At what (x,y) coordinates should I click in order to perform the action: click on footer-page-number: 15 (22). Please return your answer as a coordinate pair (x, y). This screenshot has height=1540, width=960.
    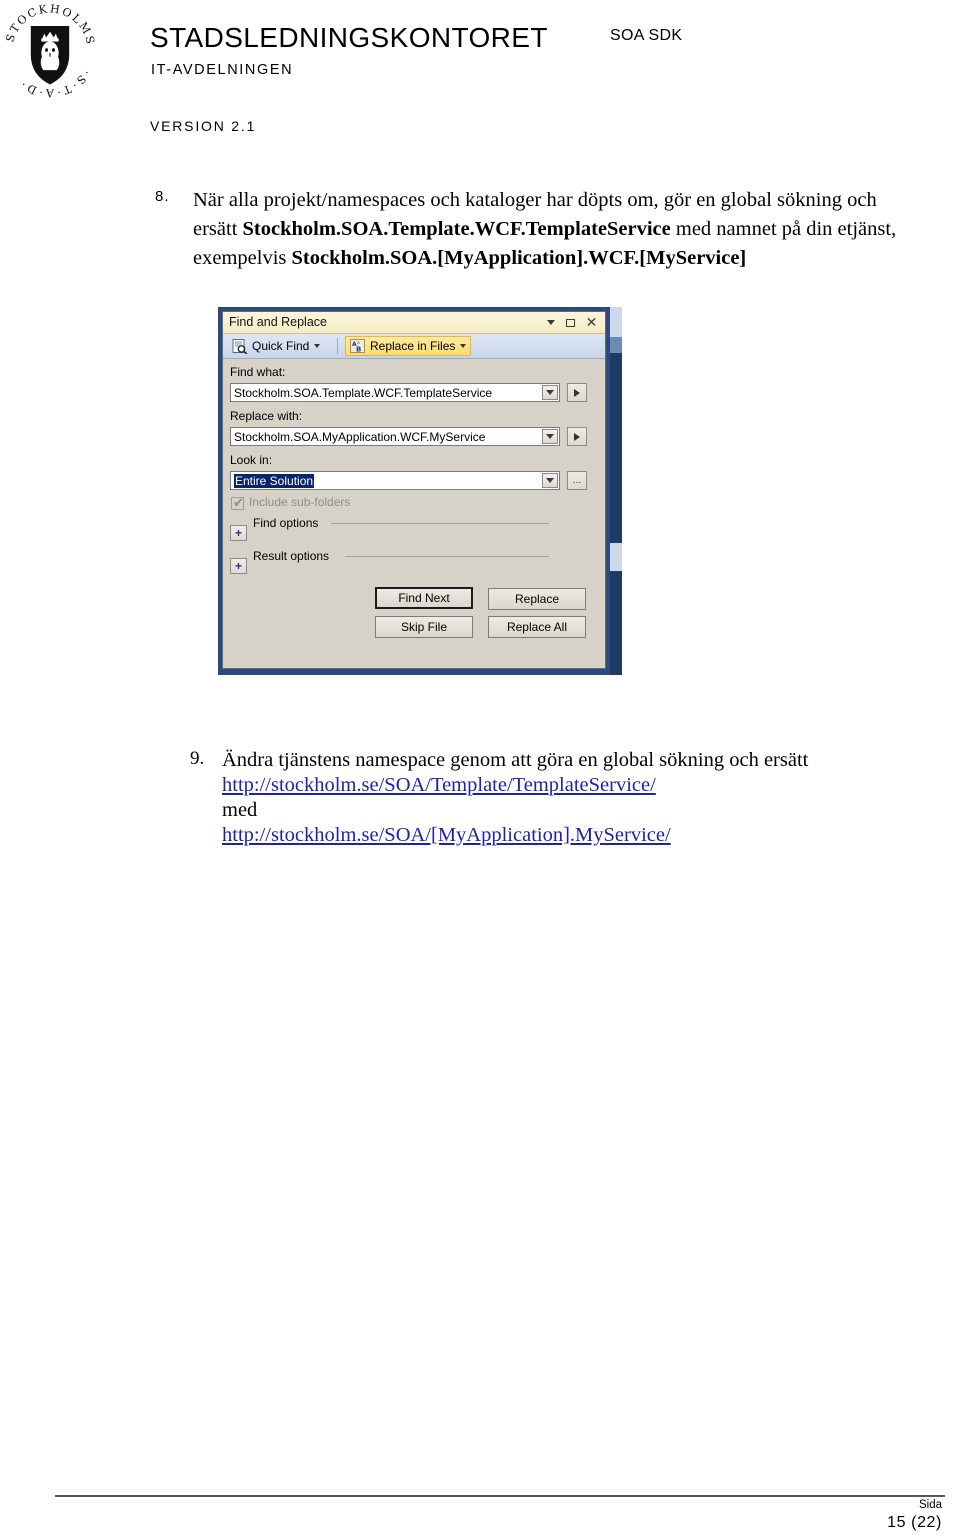
    Looking at the image, I should click on (914, 1522).